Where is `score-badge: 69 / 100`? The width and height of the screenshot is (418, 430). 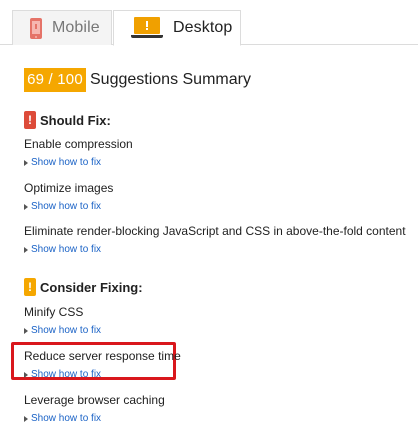 score-badge: 69 / 100 is located at coordinates (55, 80).